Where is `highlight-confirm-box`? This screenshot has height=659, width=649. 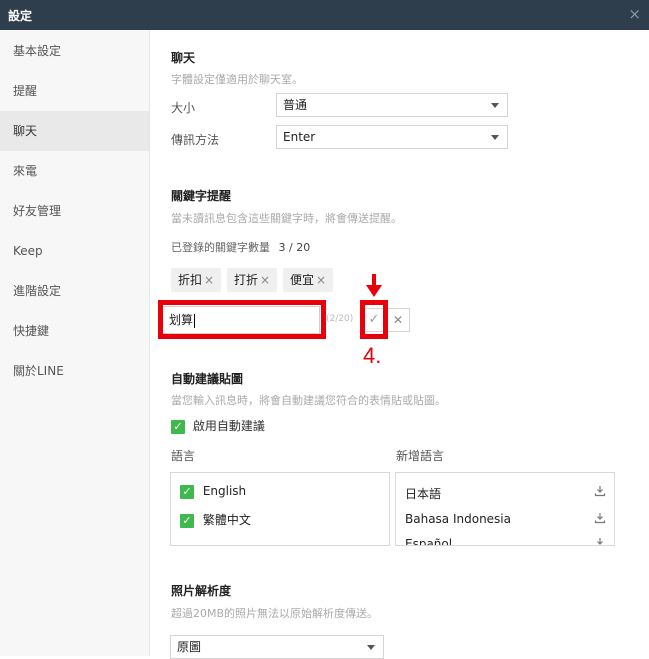 highlight-confirm-box is located at coordinates (374, 319).